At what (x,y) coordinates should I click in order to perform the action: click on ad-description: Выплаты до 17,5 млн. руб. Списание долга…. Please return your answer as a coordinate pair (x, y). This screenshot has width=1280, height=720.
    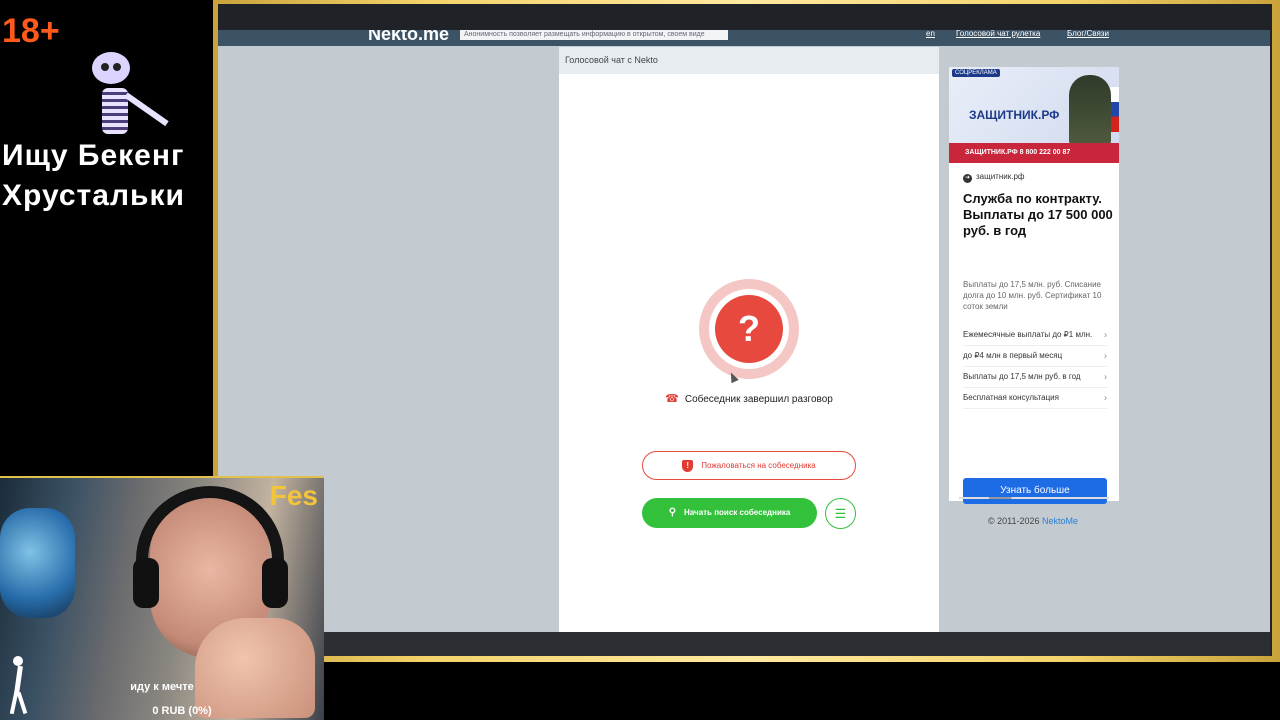
    Looking at the image, I should click on (1032, 295).